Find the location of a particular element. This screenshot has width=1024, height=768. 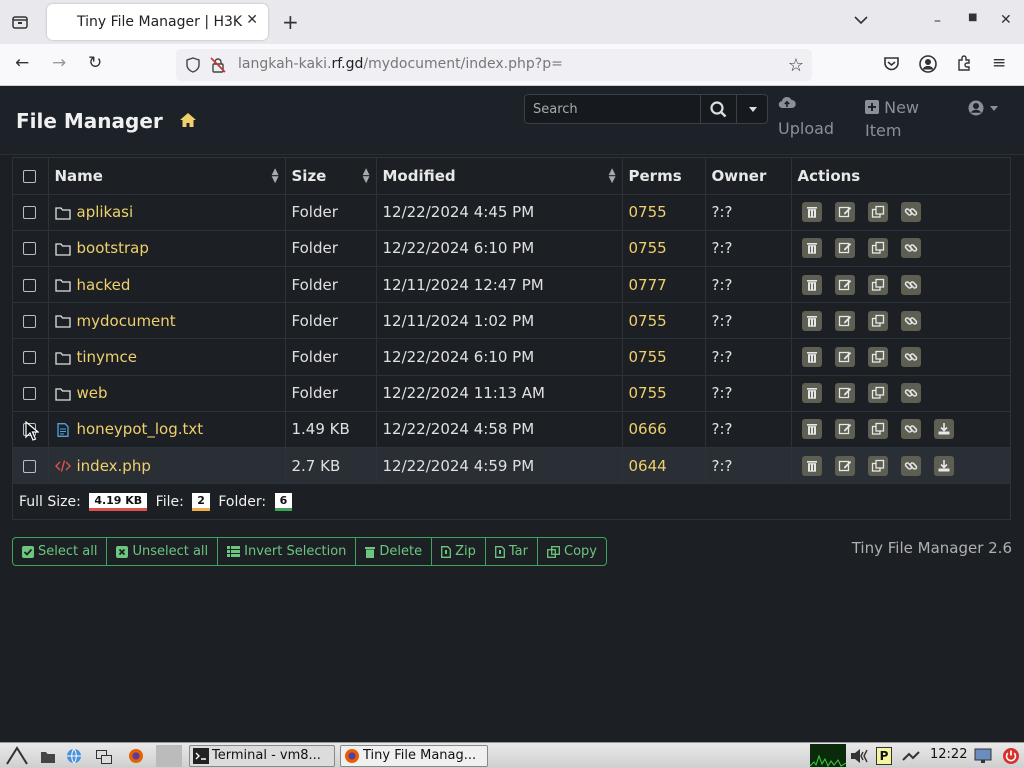

column-header-size: Size ▲ ▼ is located at coordinates (331, 176).